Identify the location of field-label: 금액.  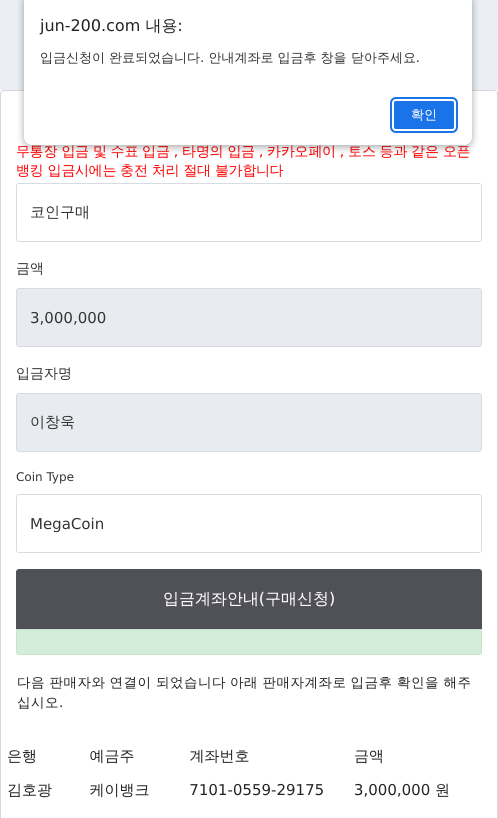
(30, 269).